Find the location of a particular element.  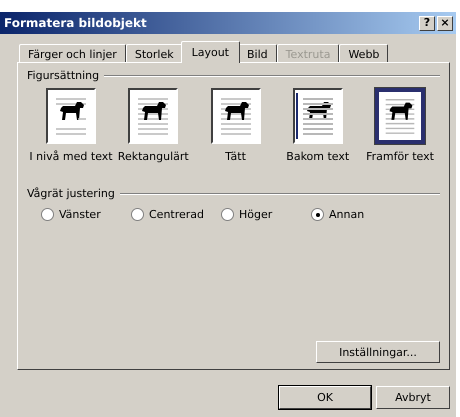

wrapping-label: I nivå med text is located at coordinates (71, 156).